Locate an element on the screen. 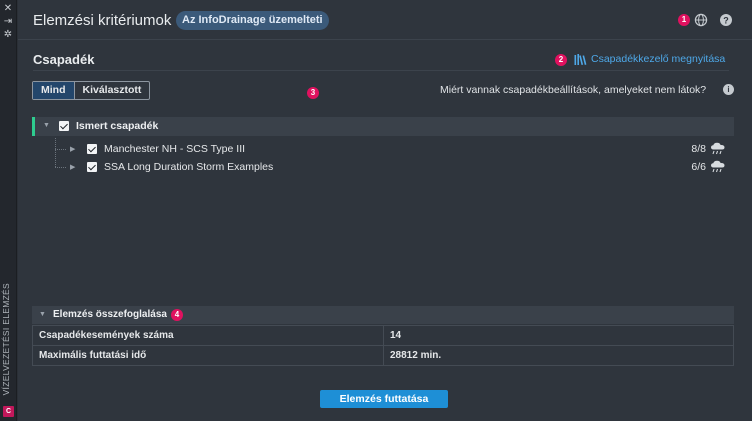 This screenshot has width=752, height=421. close-icon: ✕ is located at coordinates (8, 9).